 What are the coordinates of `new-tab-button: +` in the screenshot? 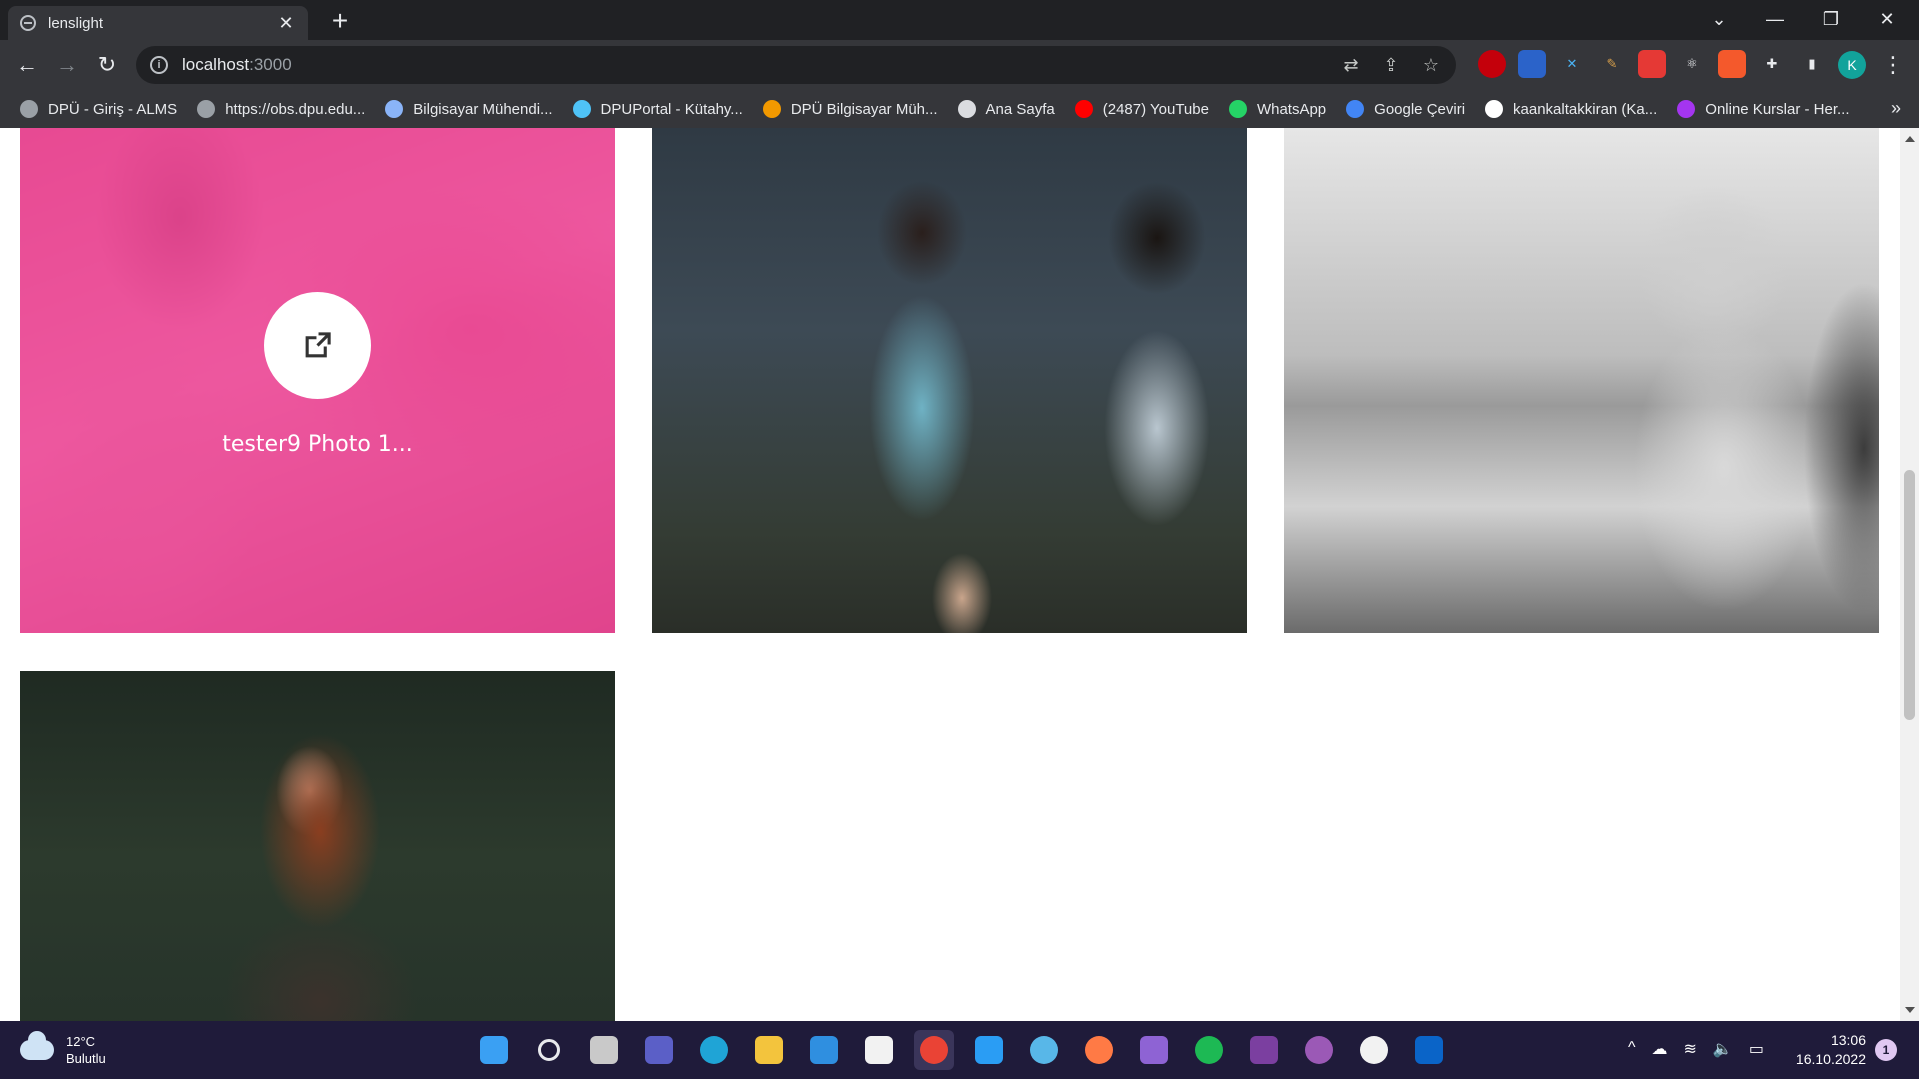 It's located at (340, 22).